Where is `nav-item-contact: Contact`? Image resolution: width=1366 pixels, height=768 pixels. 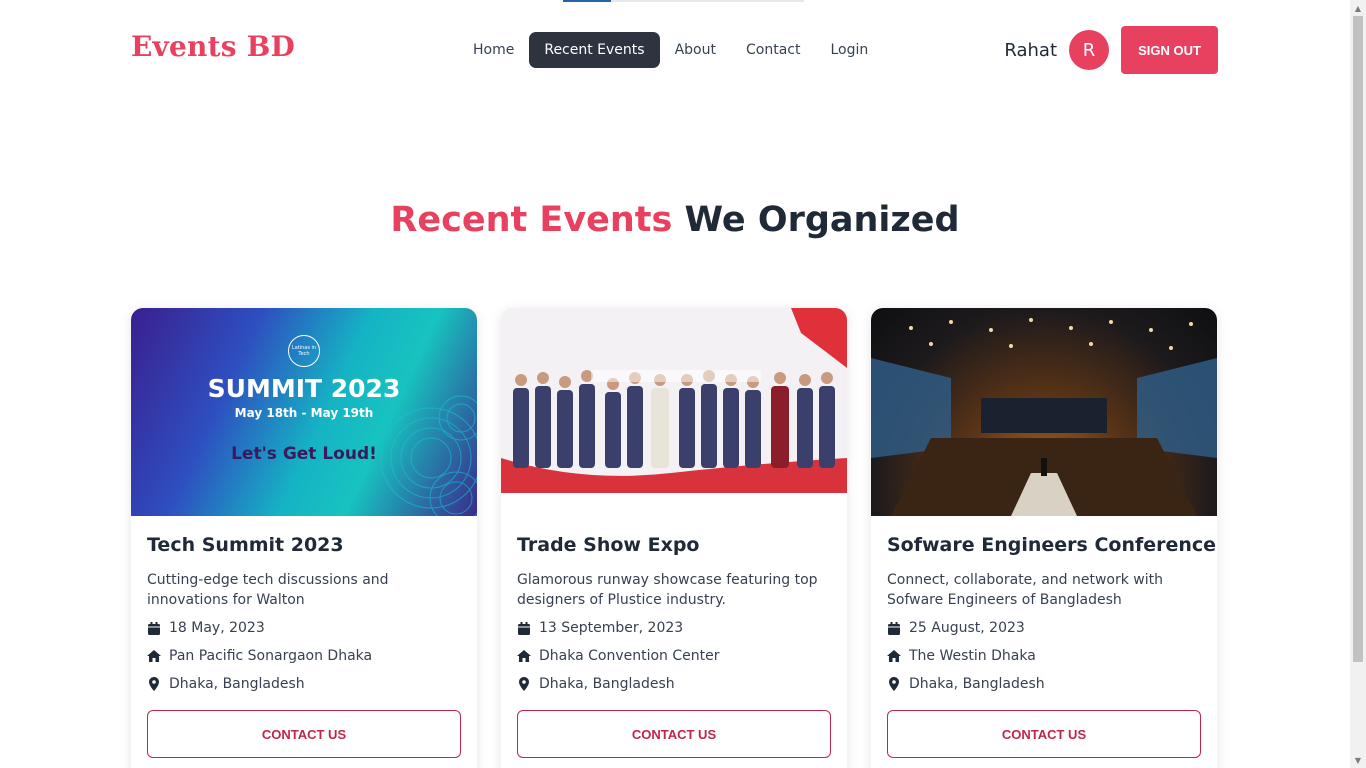
nav-item-contact: Contact is located at coordinates (773, 50).